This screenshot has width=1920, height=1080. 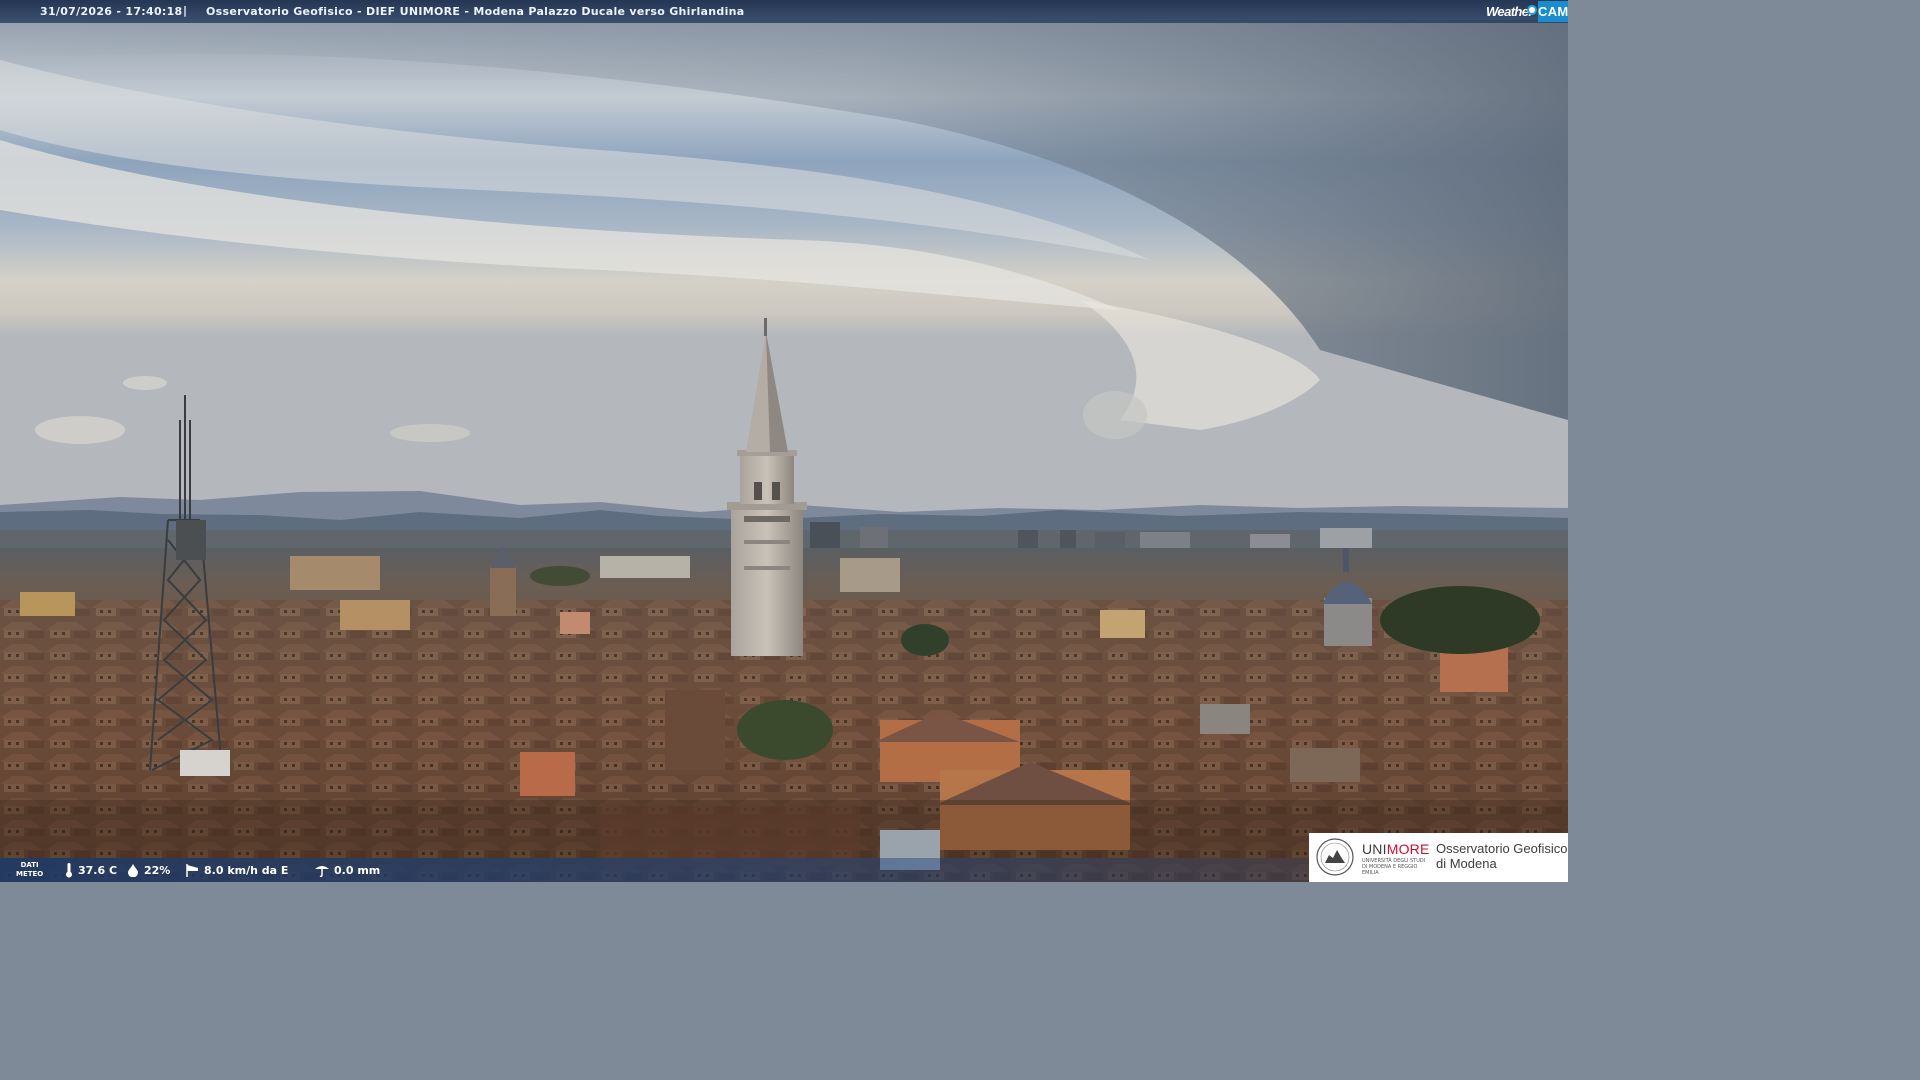 What do you see at coordinates (111, 11) in the screenshot?
I see `timestamp: 31/07/2026 - 17:40:18` at bounding box center [111, 11].